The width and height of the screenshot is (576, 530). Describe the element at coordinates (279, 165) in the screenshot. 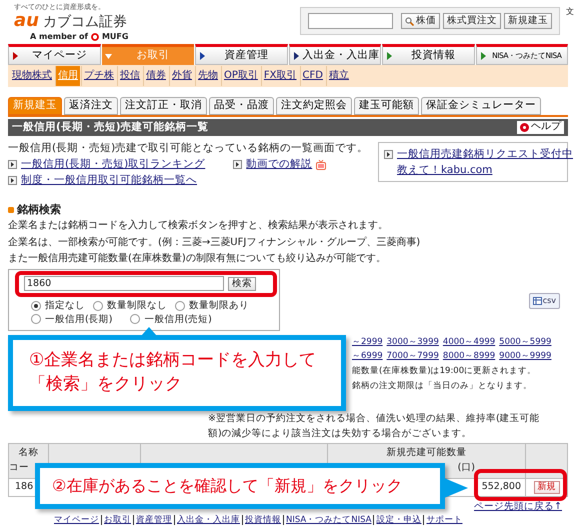

I see `video-link: 動画での解説` at that location.